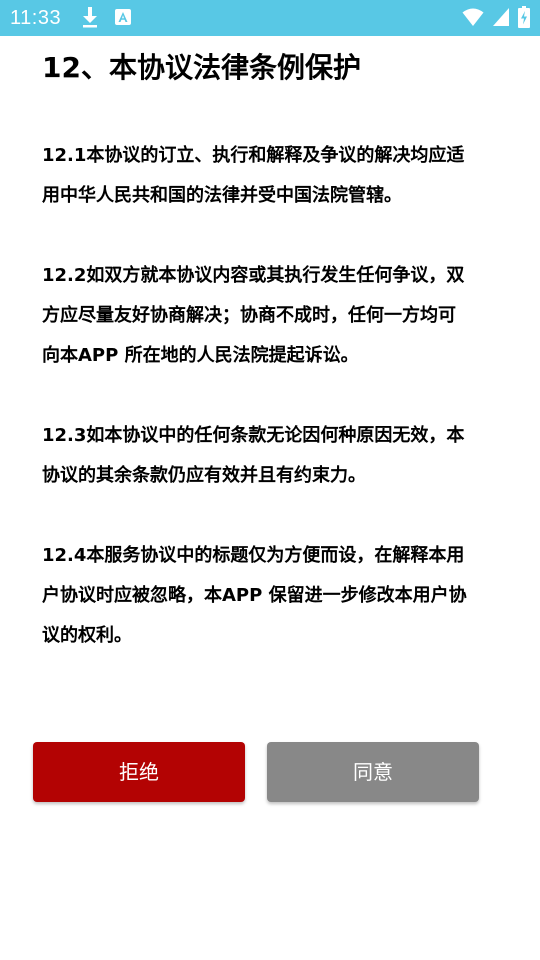 The image size is (540, 960). What do you see at coordinates (373, 772) in the screenshot?
I see `agree-button: 同意` at bounding box center [373, 772].